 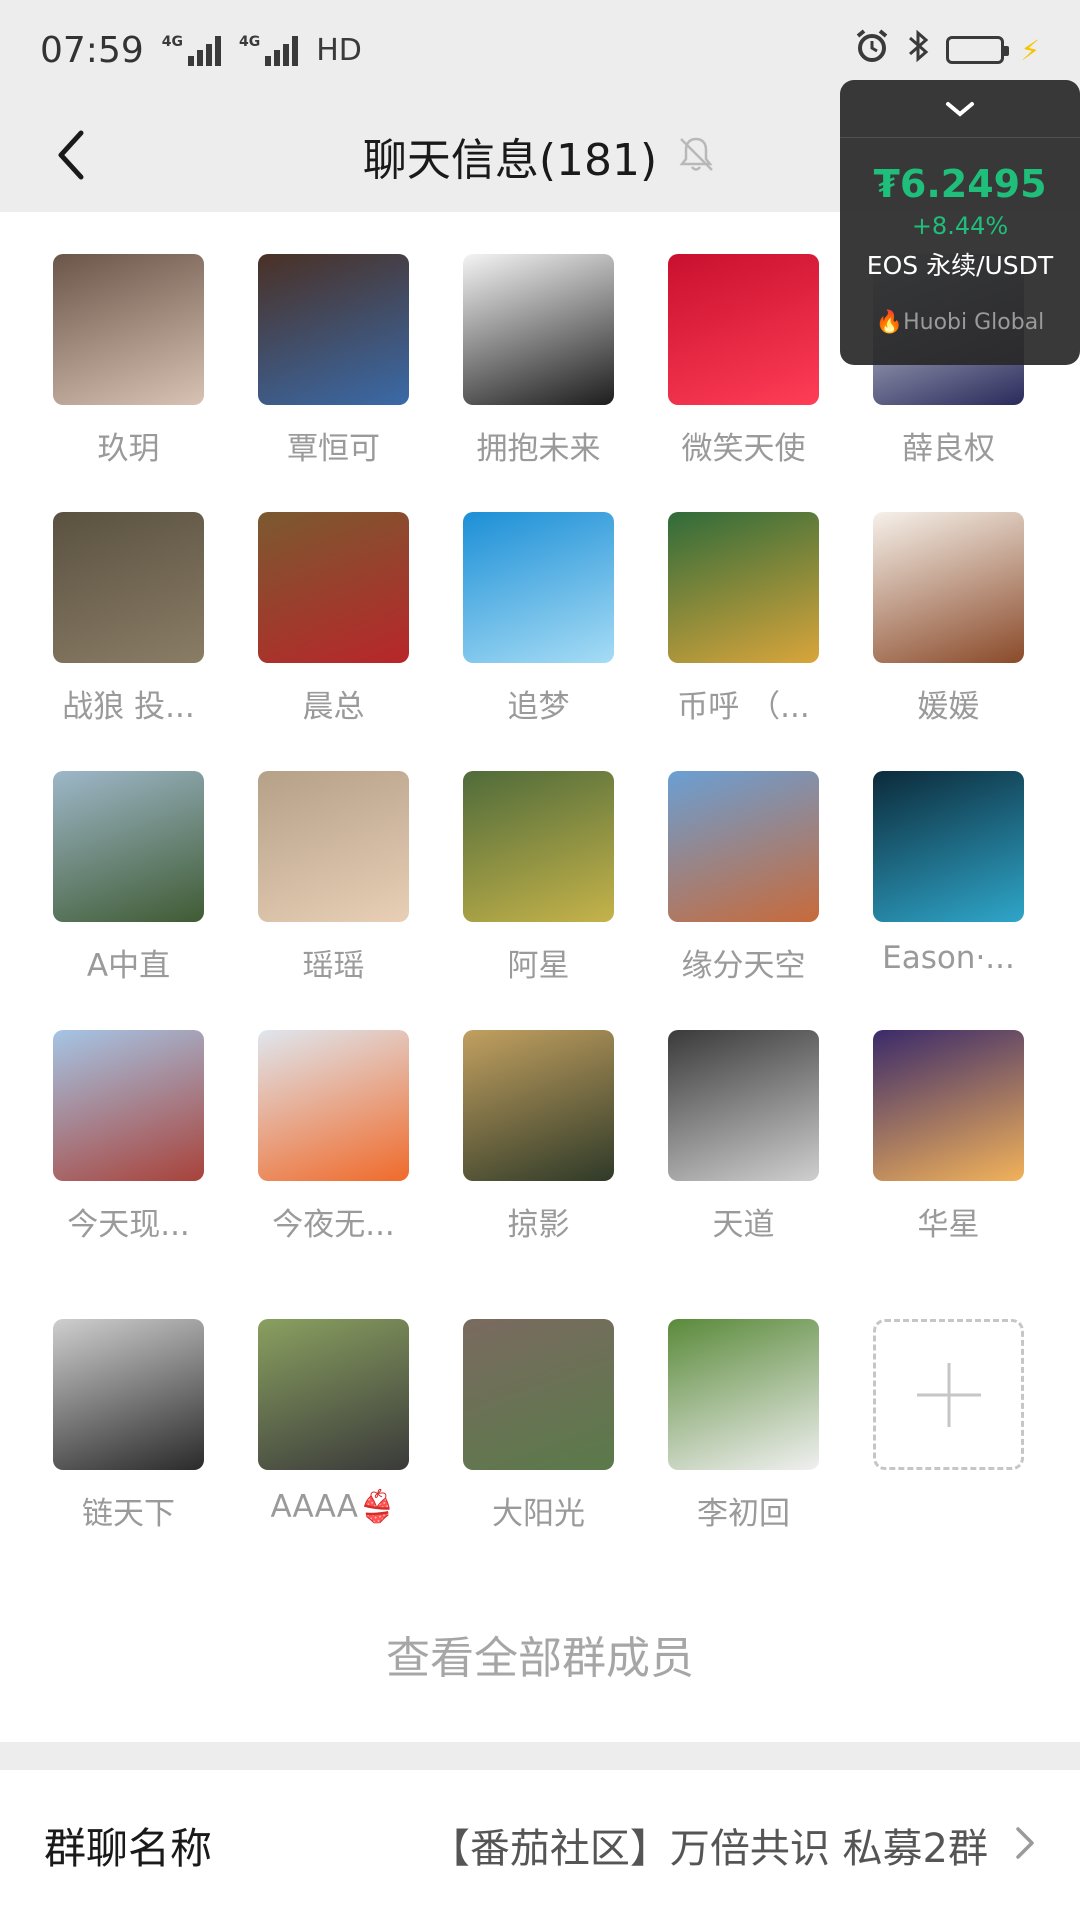 What do you see at coordinates (172, 42) in the screenshot?
I see `network-type-label: 4G` at bounding box center [172, 42].